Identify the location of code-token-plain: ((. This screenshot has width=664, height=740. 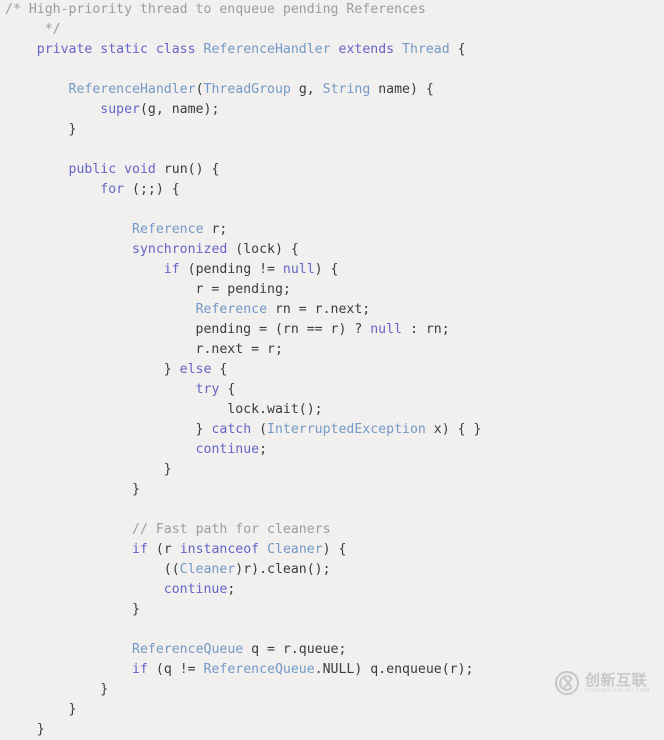
(92, 569).